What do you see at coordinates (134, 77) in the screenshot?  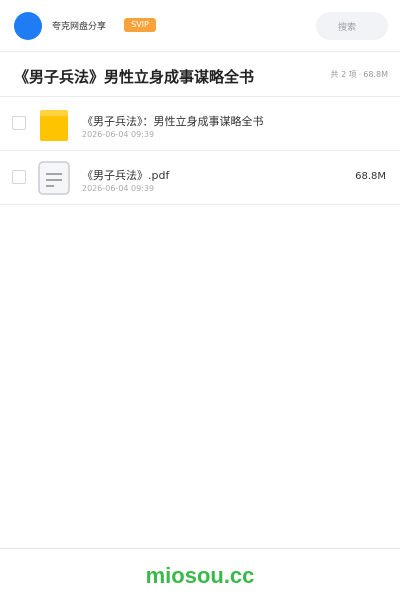 I see `page-title: 《男子兵法》男性立身成事谋略全书` at bounding box center [134, 77].